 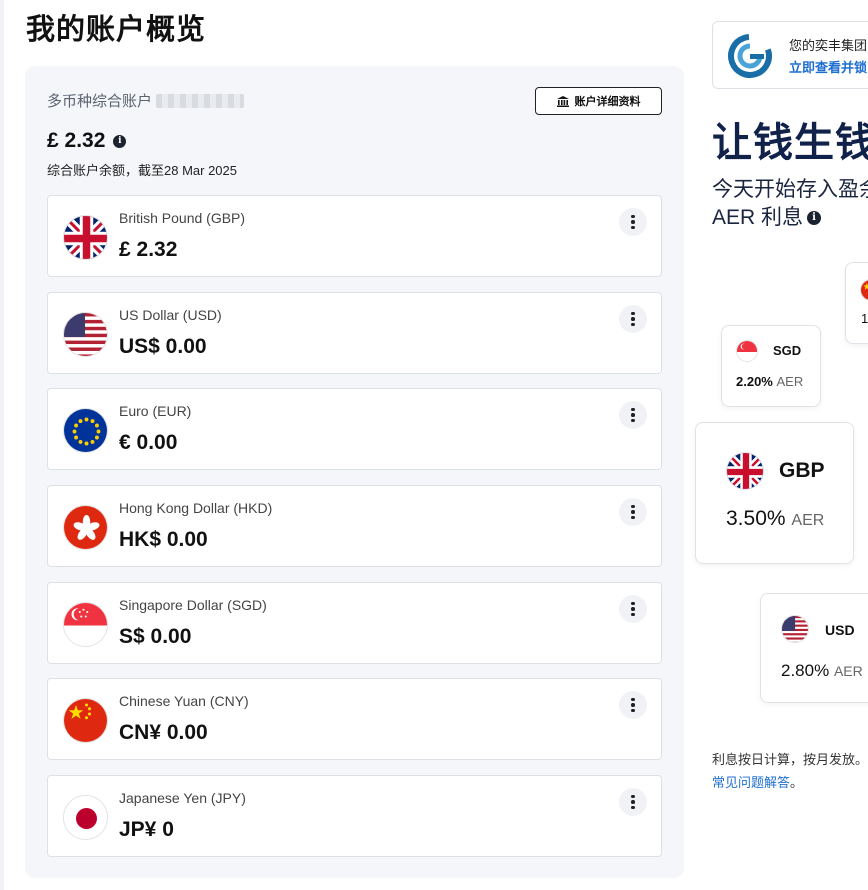 I want to click on brand-logo-icon, so click(x=750, y=56).